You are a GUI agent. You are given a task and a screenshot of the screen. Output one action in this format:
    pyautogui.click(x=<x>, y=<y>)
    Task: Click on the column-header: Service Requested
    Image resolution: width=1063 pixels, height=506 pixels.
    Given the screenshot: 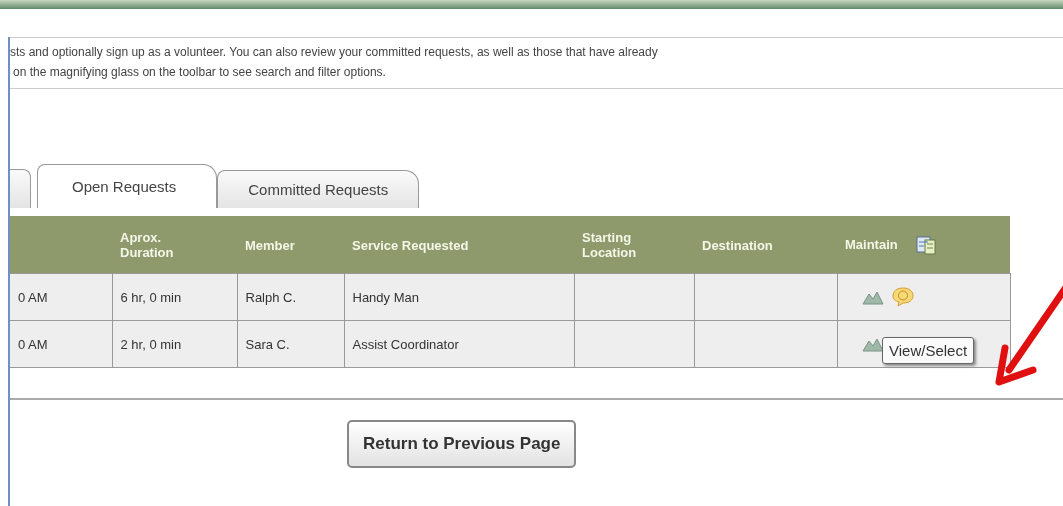 What is the action you would take?
    pyautogui.click(x=410, y=245)
    